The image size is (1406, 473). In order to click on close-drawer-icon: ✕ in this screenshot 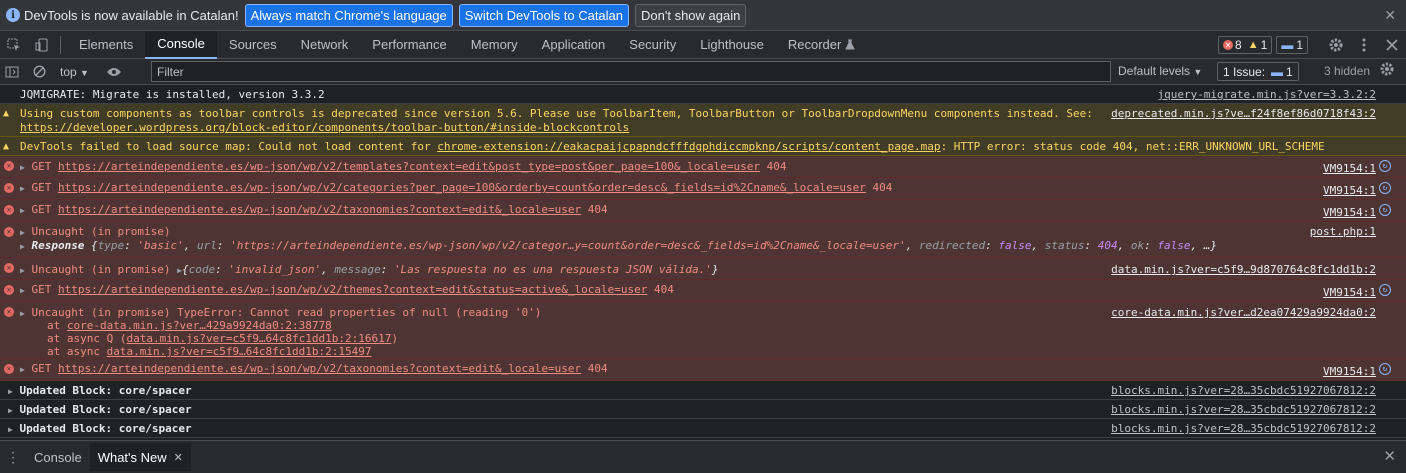, I will do `click(1389, 456)`.